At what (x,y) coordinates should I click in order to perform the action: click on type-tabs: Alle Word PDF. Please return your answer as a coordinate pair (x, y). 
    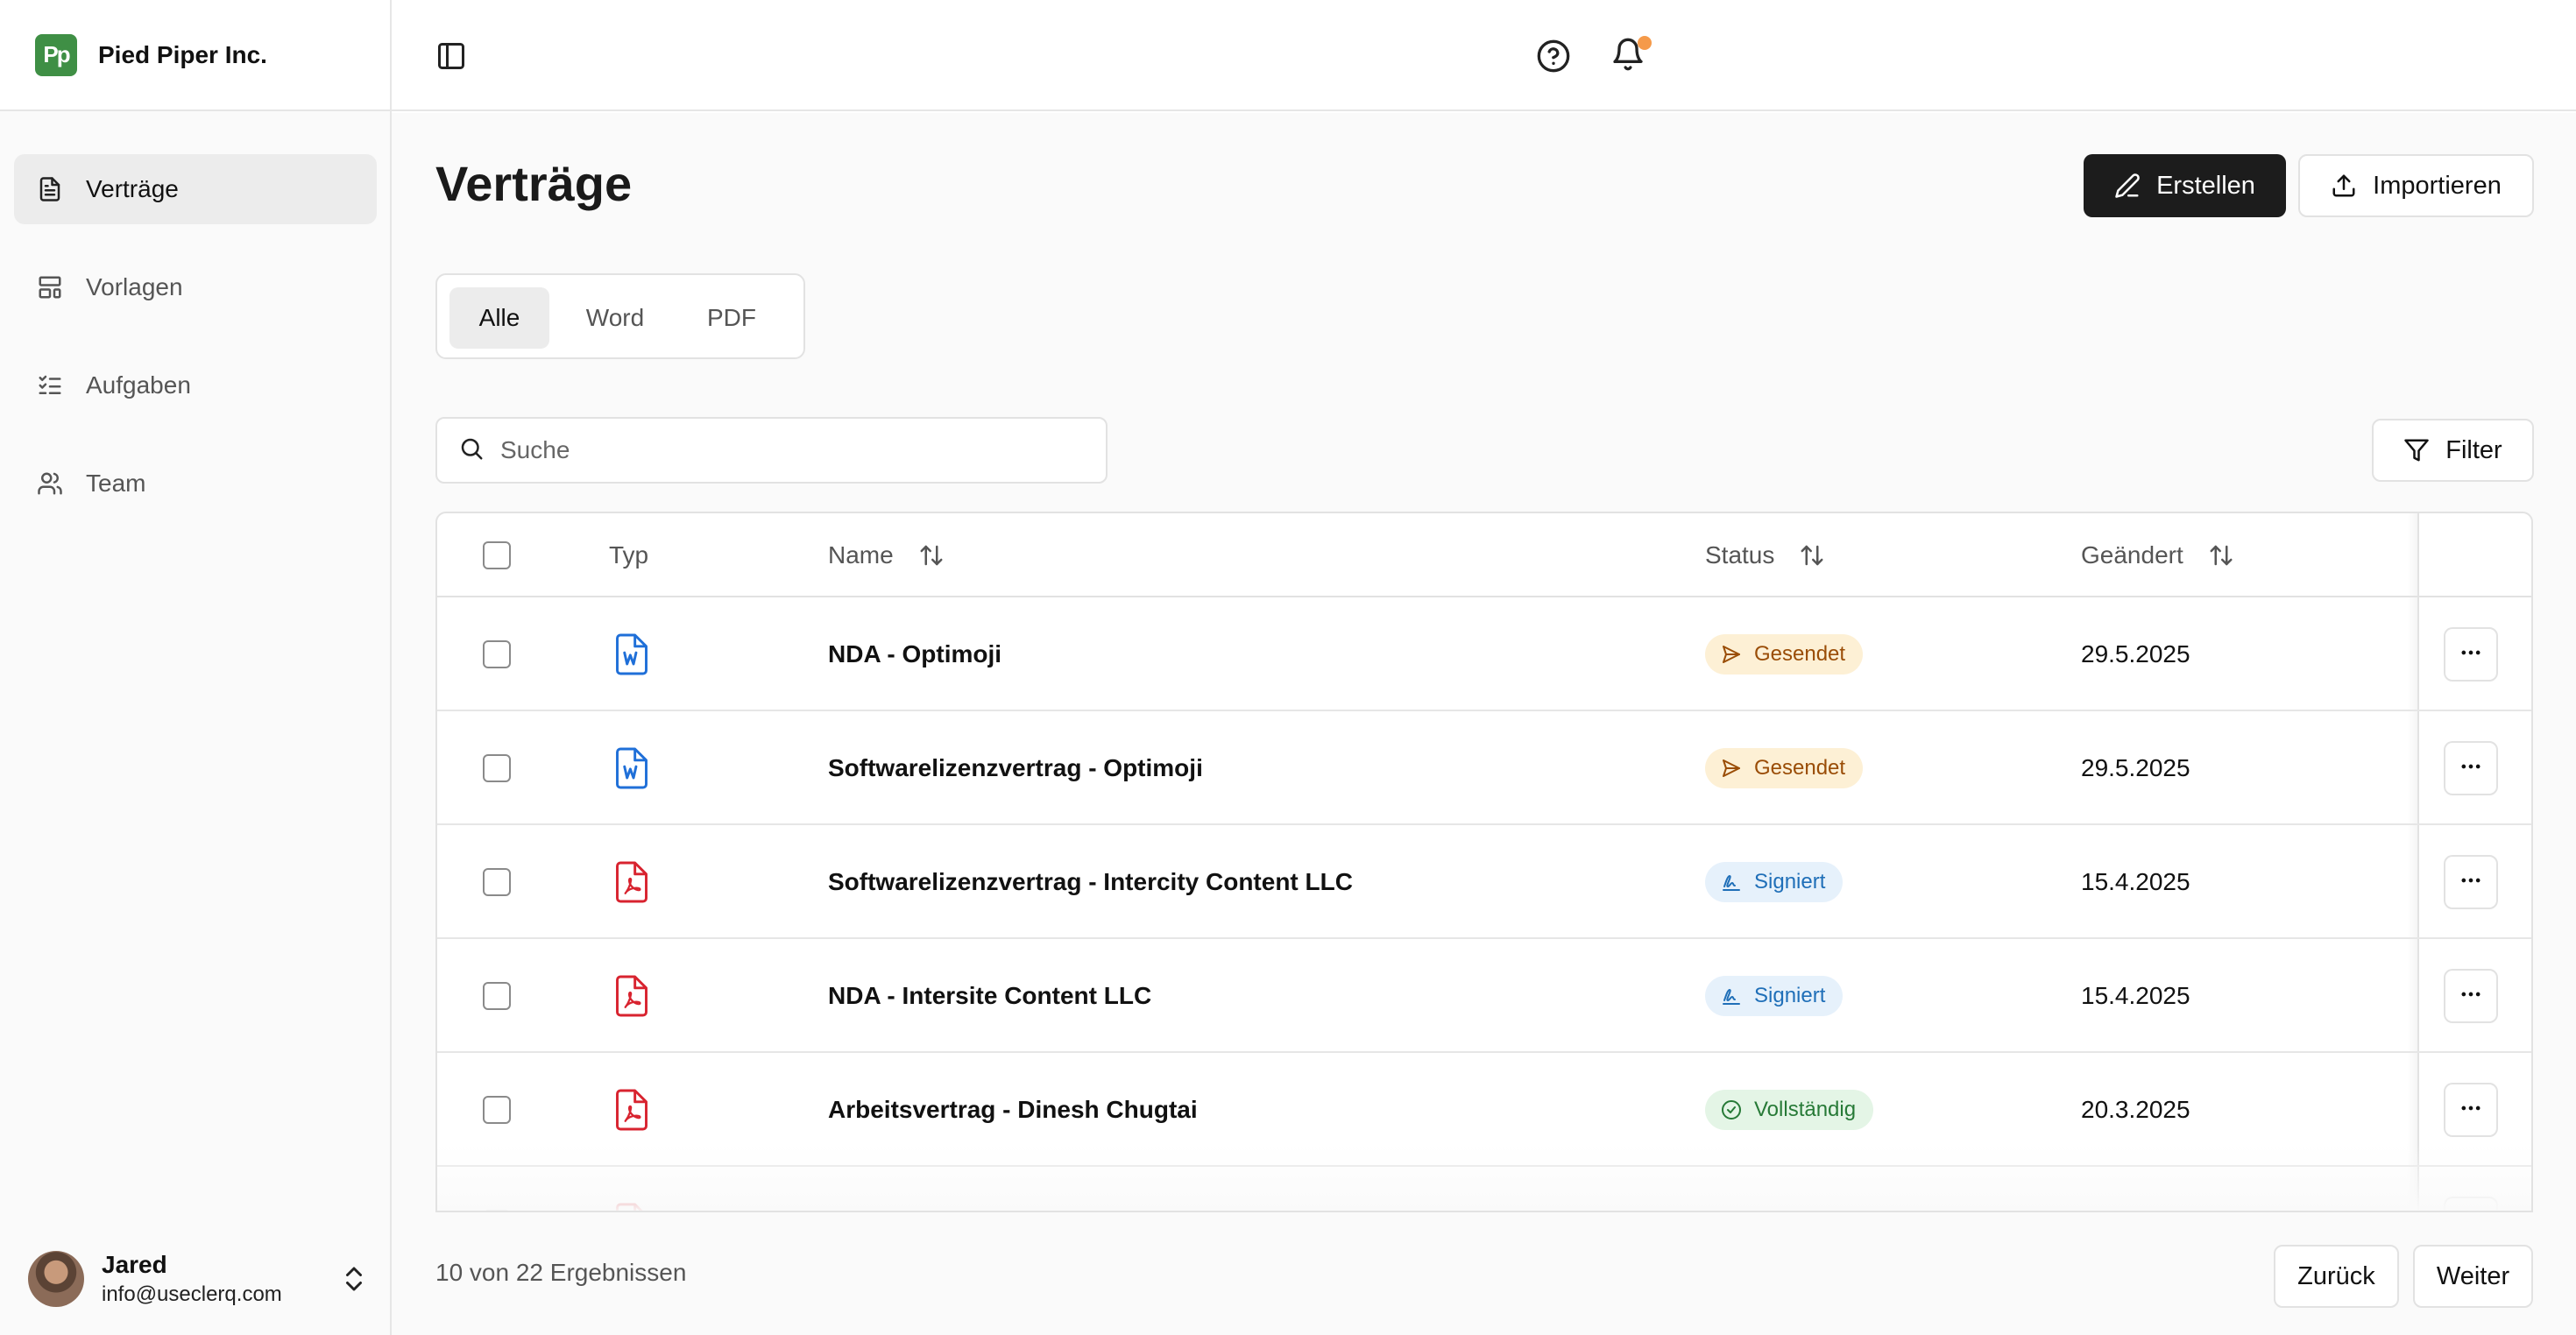
    Looking at the image, I should click on (620, 316).